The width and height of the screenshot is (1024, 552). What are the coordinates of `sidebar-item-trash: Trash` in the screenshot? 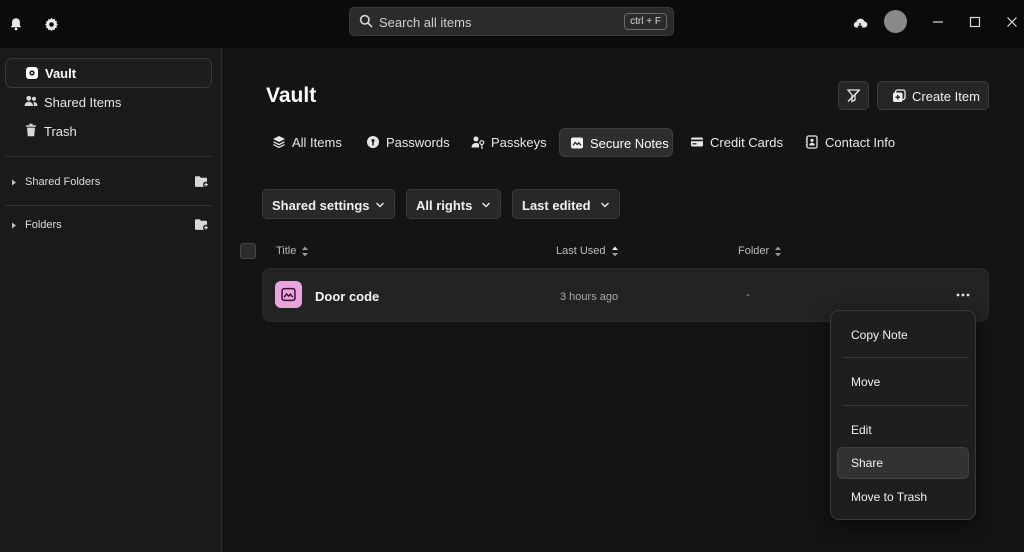 It's located at (108, 131).